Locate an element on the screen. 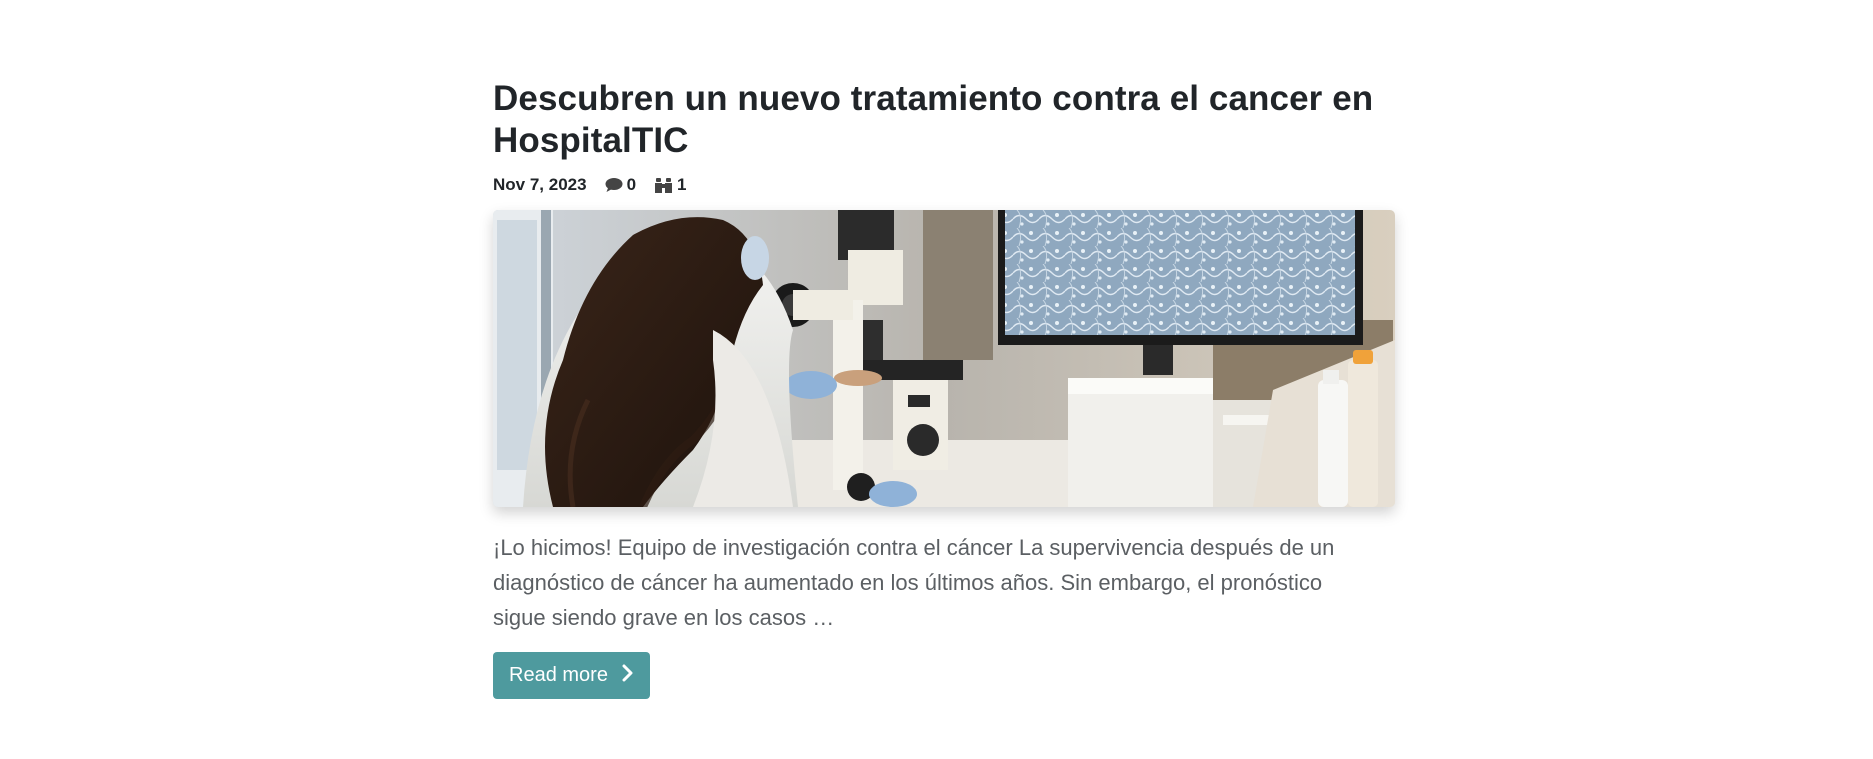  comments-count: 0 is located at coordinates (620, 185).